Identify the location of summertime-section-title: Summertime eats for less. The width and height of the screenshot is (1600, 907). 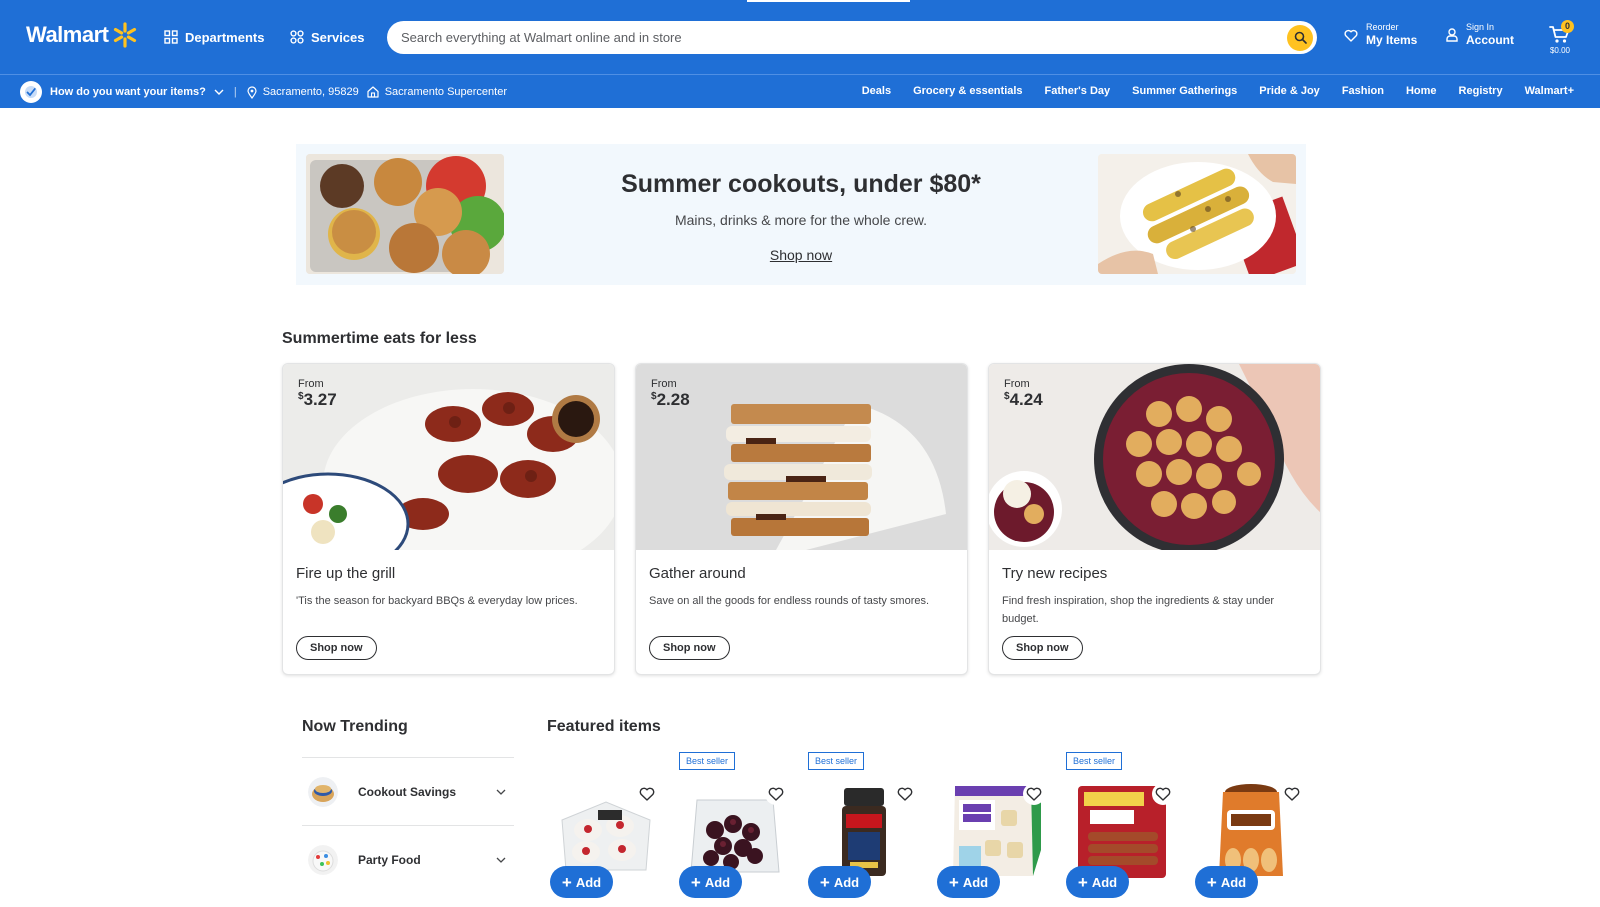
(379, 338).